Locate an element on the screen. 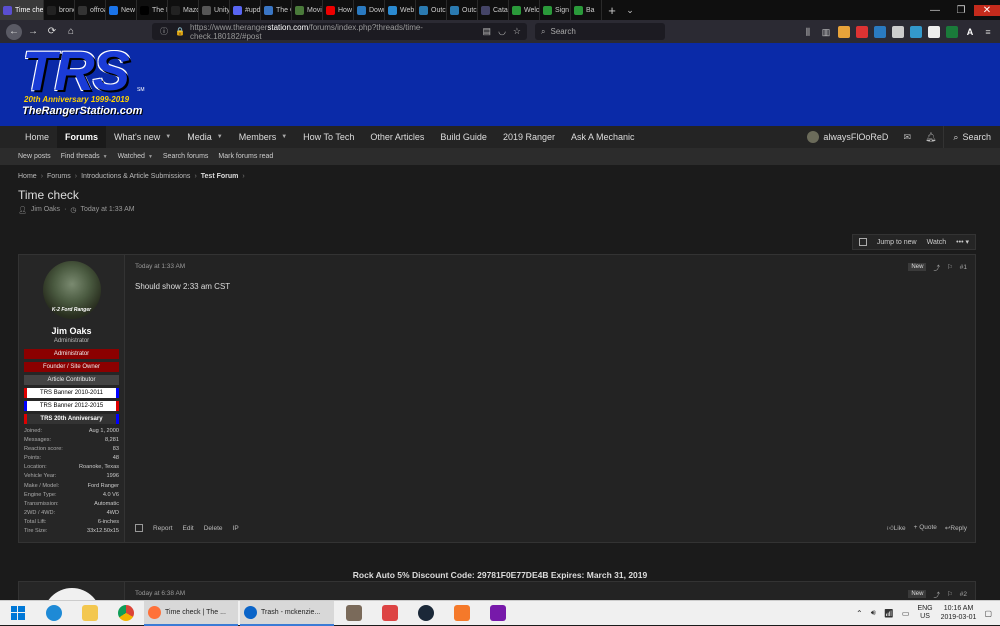 The height and width of the screenshot is (626, 1000). quote-button: + Quote is located at coordinates (925, 528).